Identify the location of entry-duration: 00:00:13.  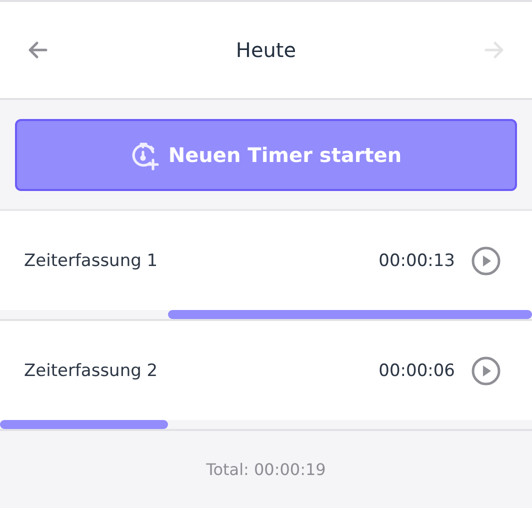
(416, 260).